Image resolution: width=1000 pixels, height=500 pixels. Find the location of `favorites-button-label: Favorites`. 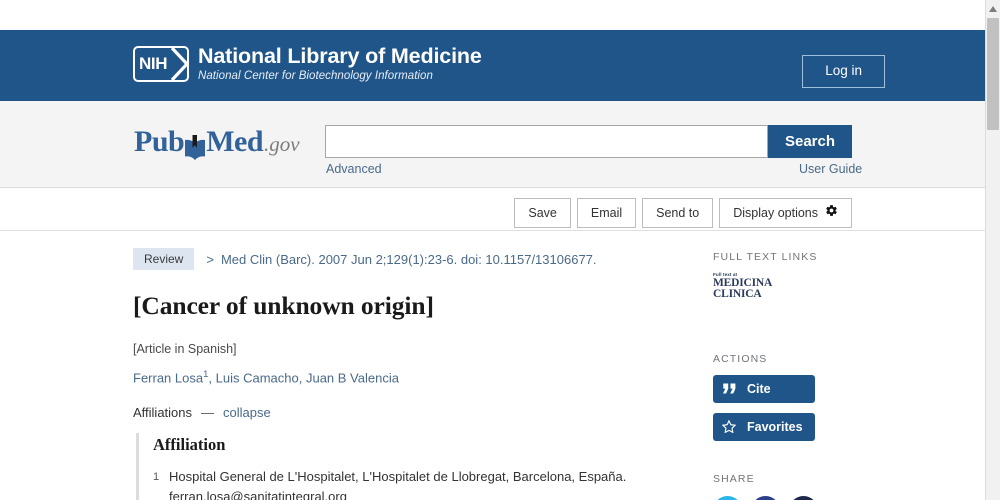

favorites-button-label: Favorites is located at coordinates (775, 426).